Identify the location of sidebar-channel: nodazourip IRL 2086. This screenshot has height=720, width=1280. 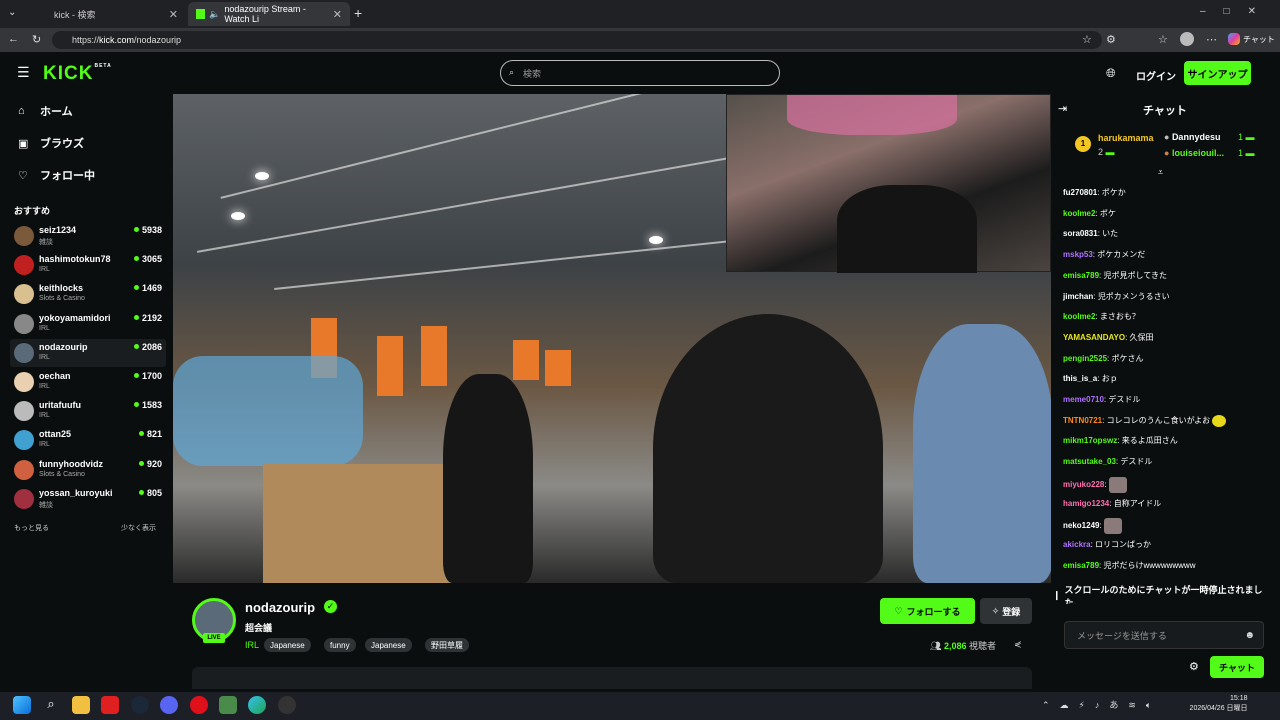
(88, 352).